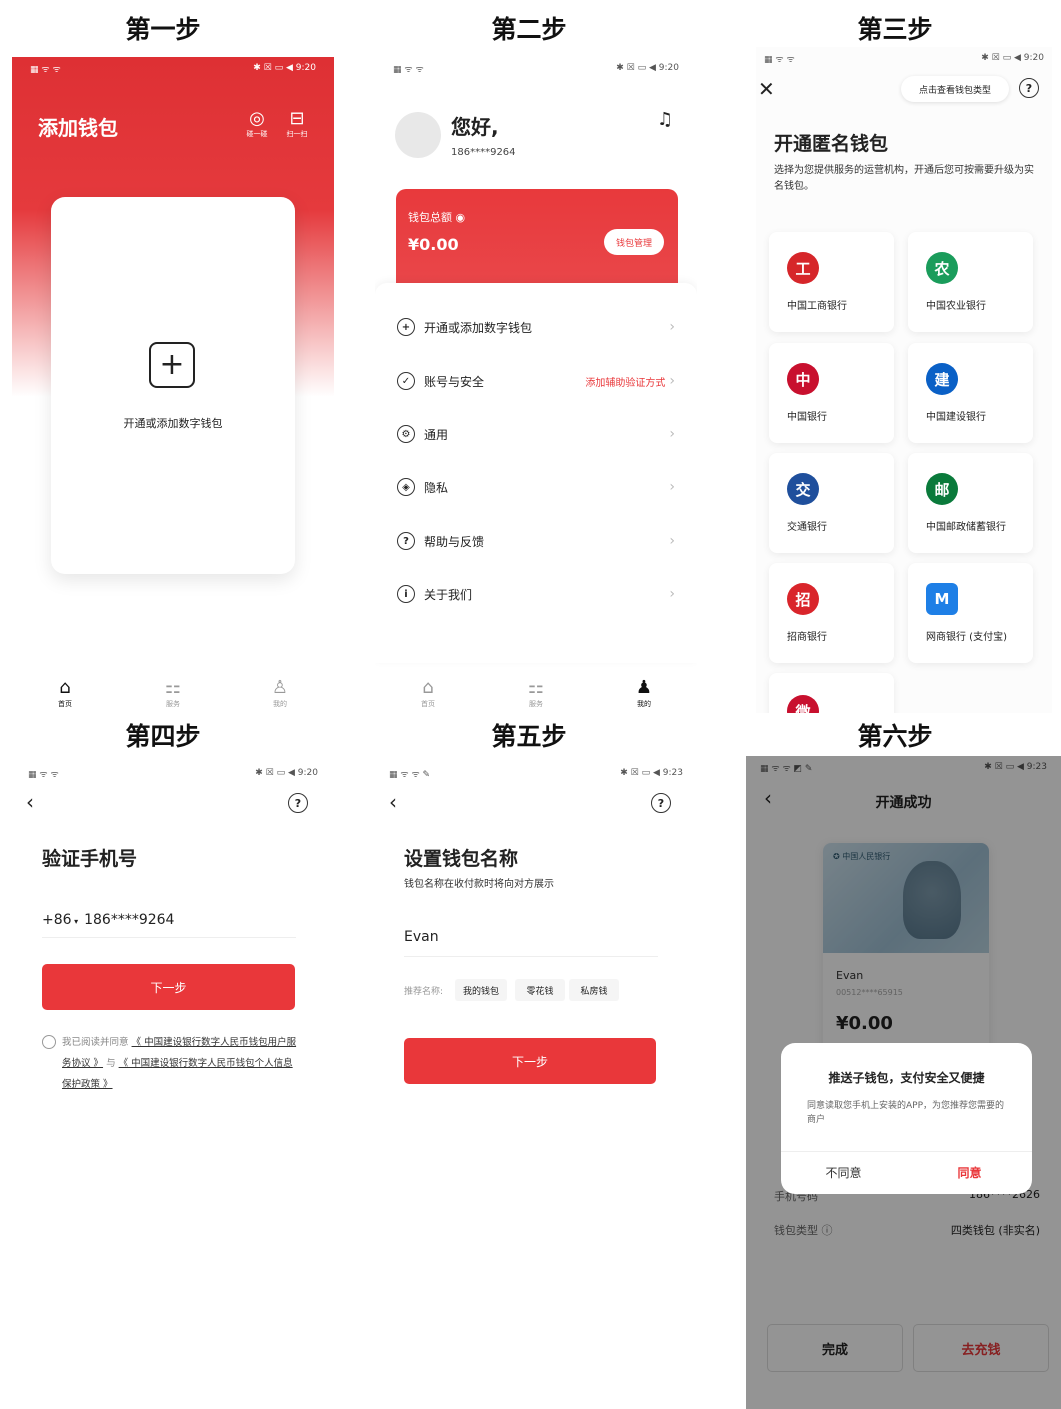 This screenshot has height=1409, width=1061. Describe the element at coordinates (297, 118) in the screenshot. I see `scan-icon: ⊟` at that location.